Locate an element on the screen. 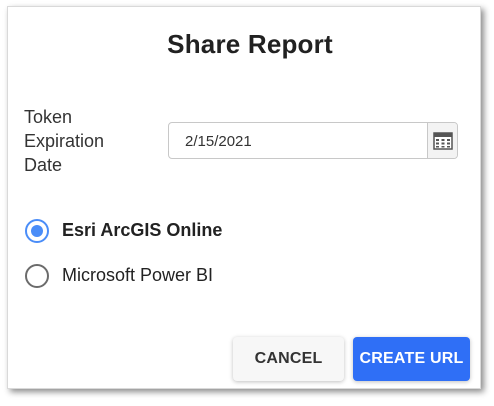  dialog-title: Share Report is located at coordinates (250, 44).